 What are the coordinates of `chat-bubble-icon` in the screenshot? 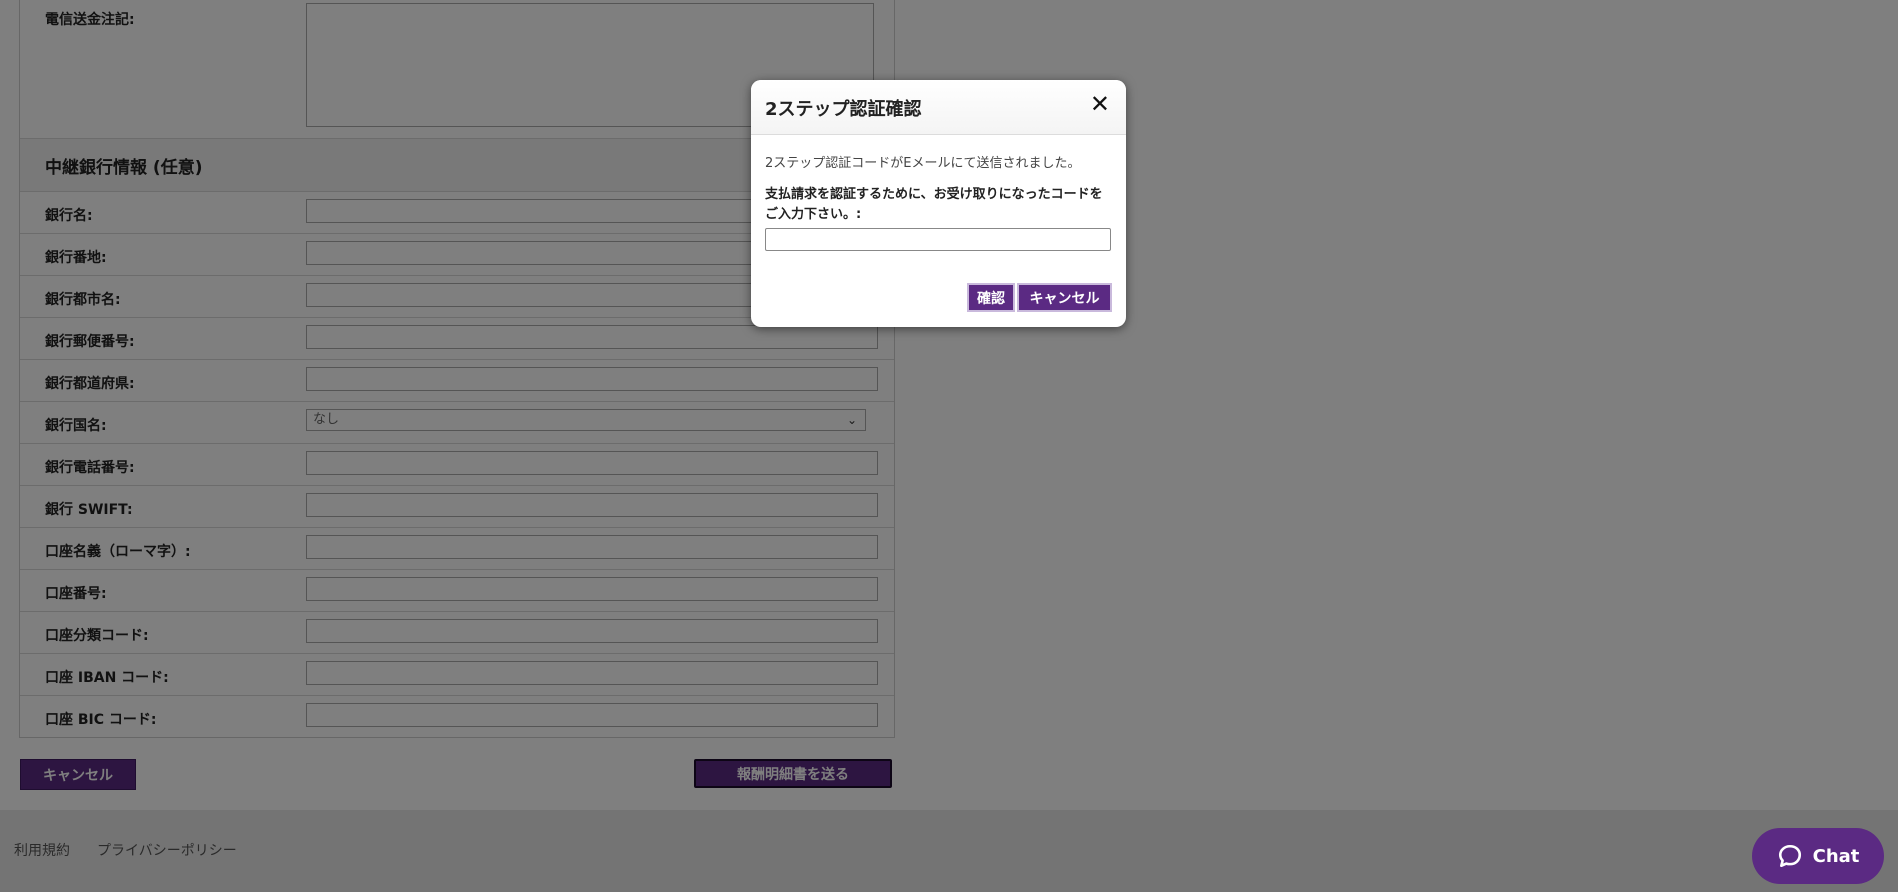 It's located at (1789, 856).